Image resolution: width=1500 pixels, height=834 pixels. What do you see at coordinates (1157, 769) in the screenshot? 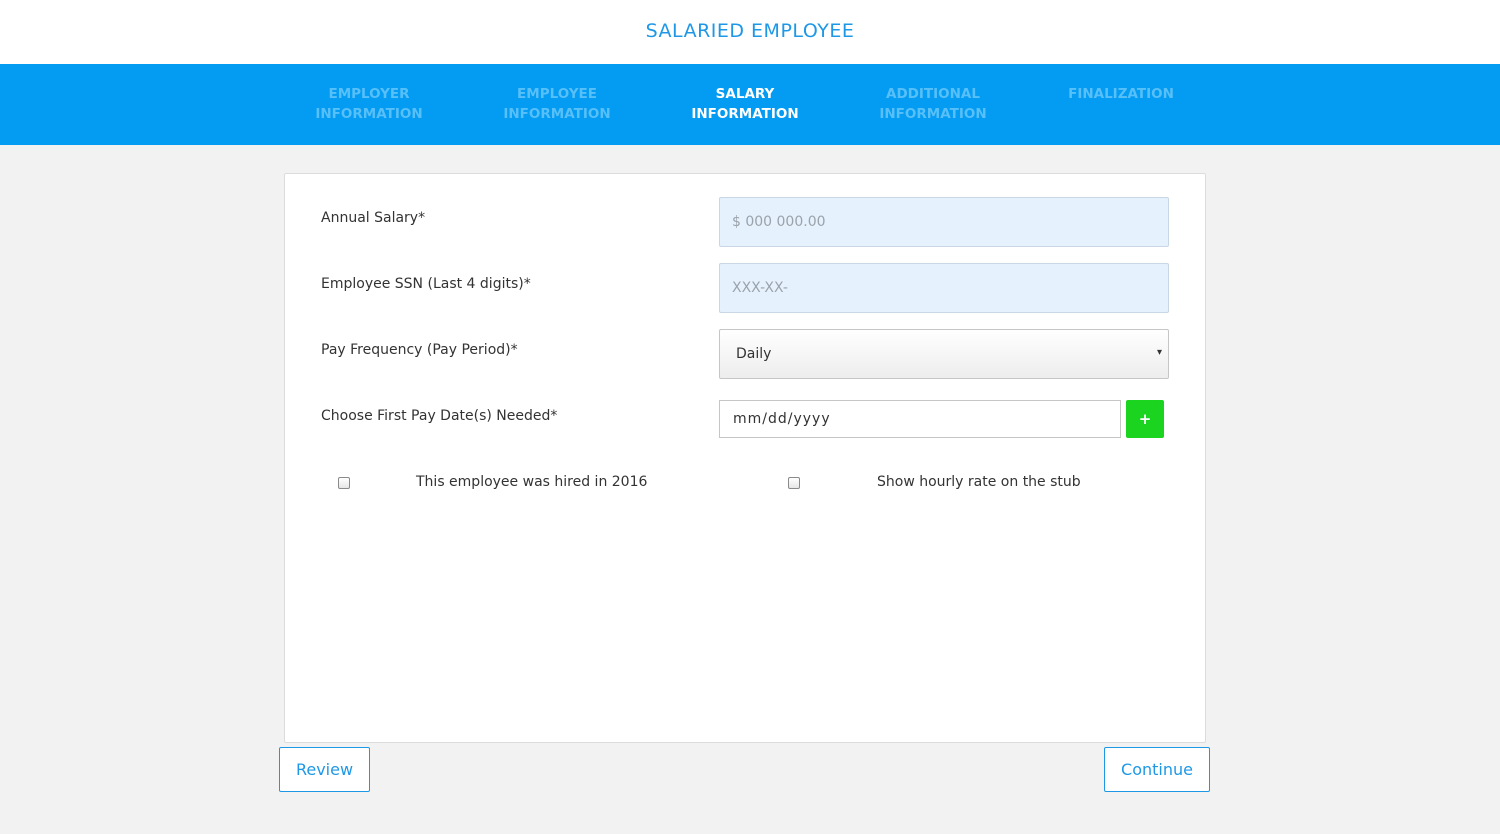
I see `continue-button: Continue` at bounding box center [1157, 769].